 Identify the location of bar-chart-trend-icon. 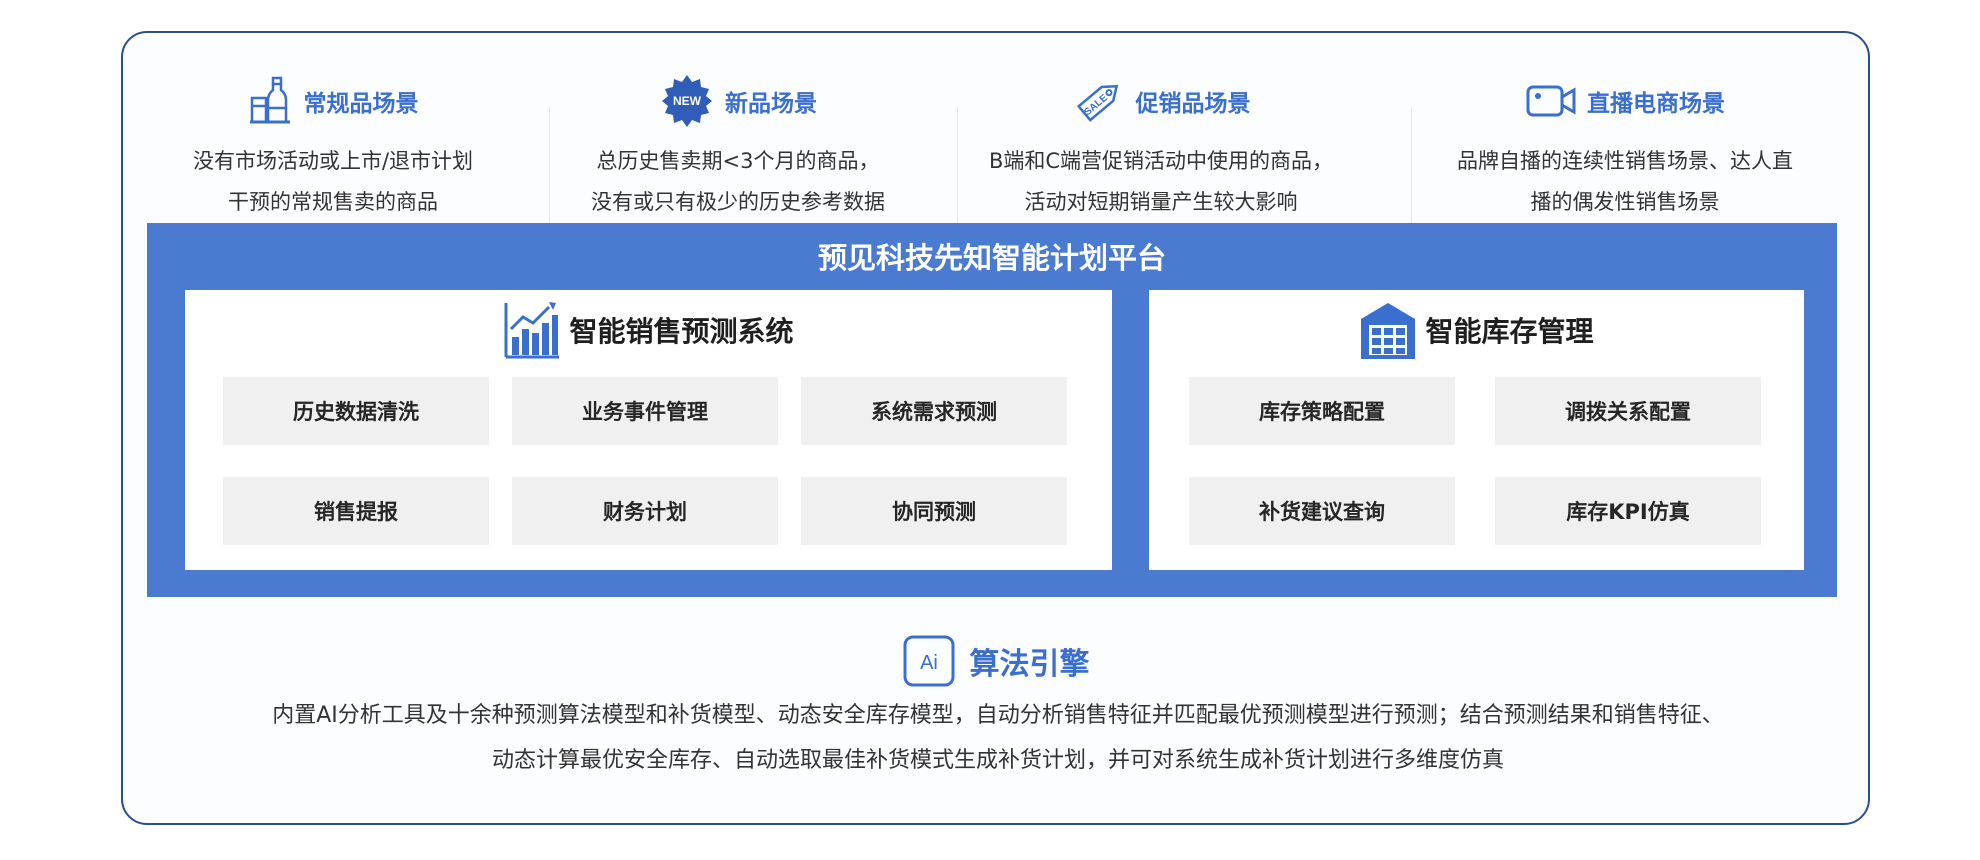
(532, 330).